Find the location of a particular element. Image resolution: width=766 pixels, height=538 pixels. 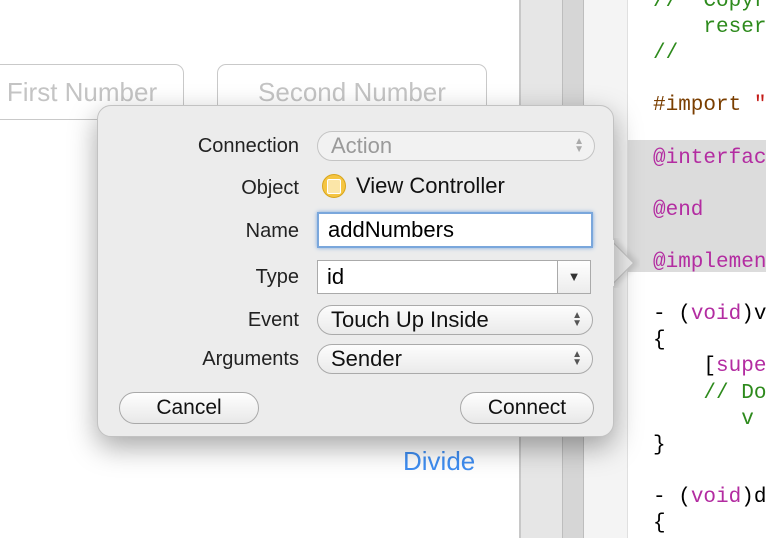

object-label: Object is located at coordinates (270, 188).